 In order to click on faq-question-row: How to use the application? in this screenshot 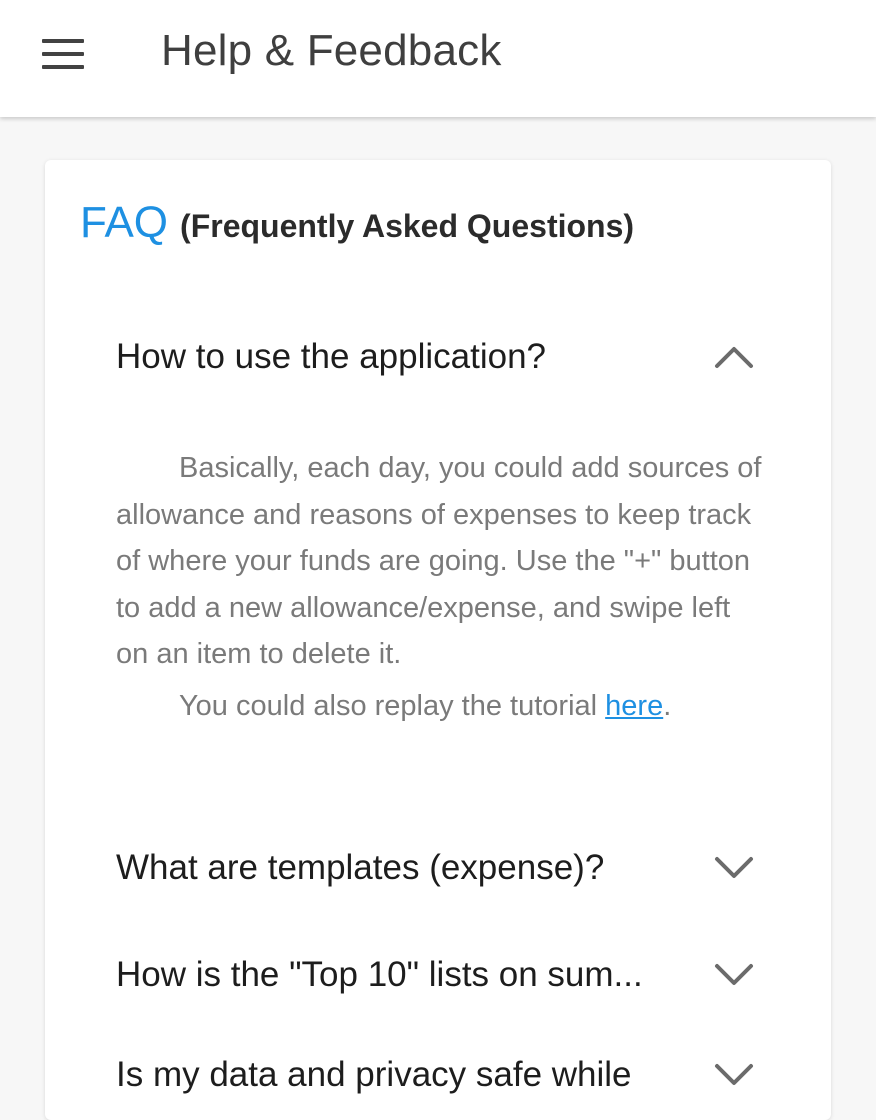, I will do `click(438, 357)`.